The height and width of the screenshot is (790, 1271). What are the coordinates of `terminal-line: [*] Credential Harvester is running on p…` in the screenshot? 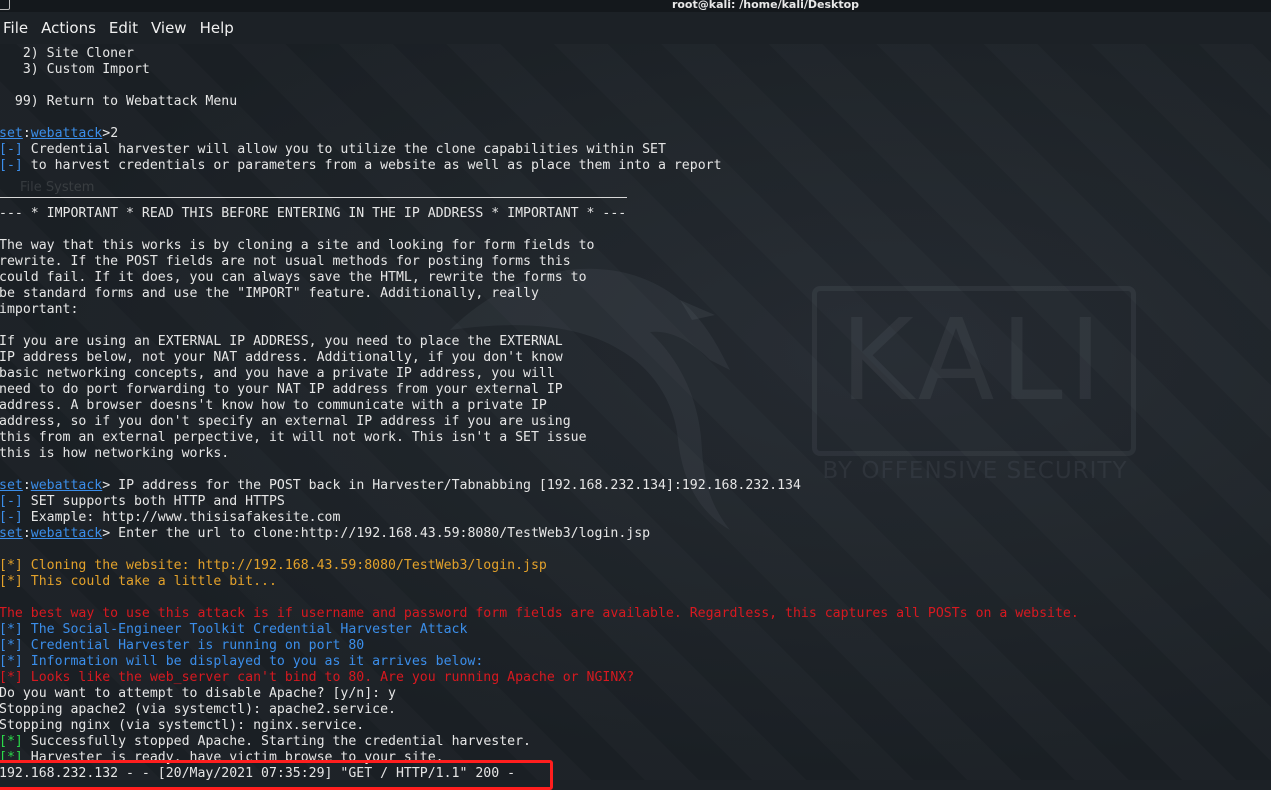 It's located at (182, 646).